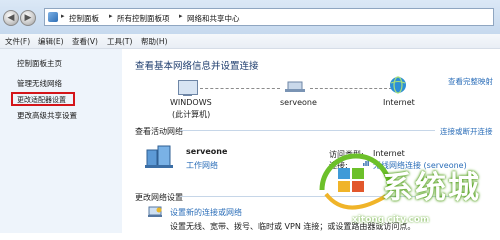  I want to click on sidebar-item-wireless: 管理无线网络, so click(39, 83).